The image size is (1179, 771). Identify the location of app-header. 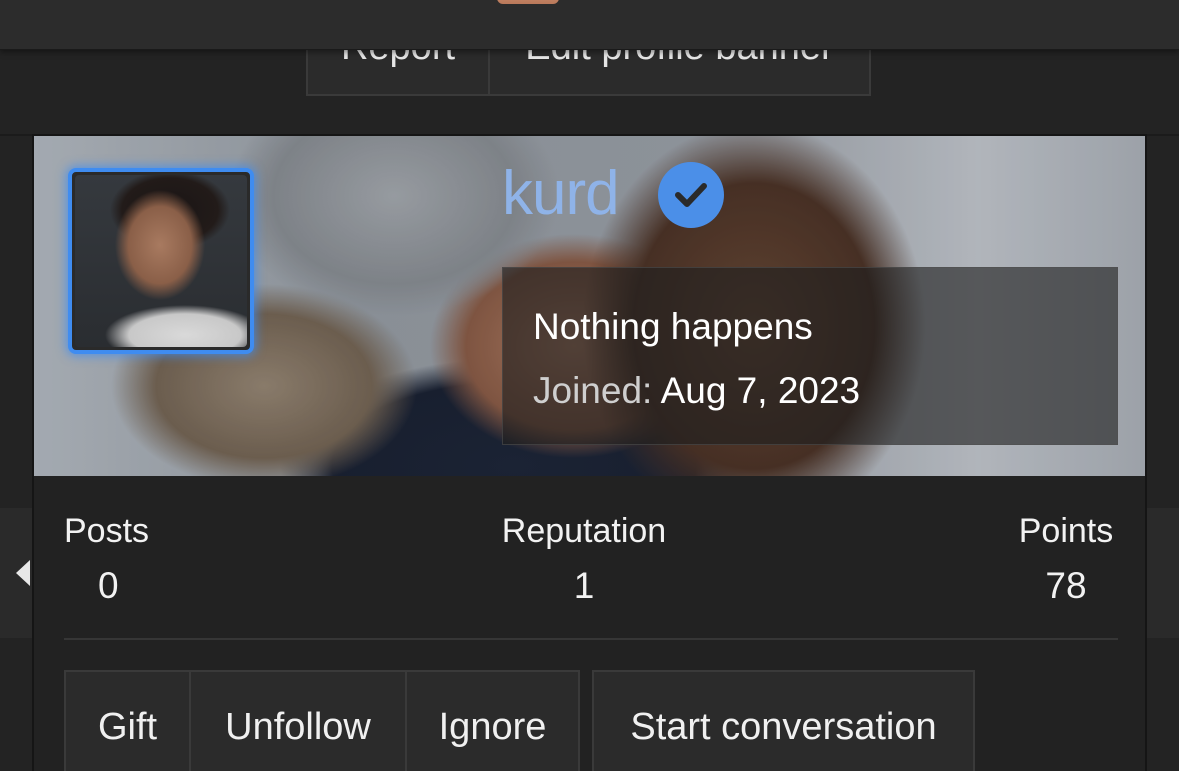
(589, 25).